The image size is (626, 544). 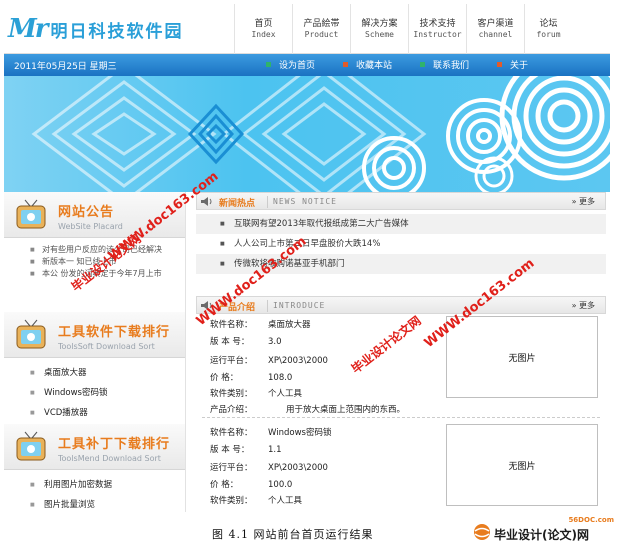 What do you see at coordinates (107, 394) in the screenshot?
I see `tool-item: Windows密码锁` at bounding box center [107, 394].